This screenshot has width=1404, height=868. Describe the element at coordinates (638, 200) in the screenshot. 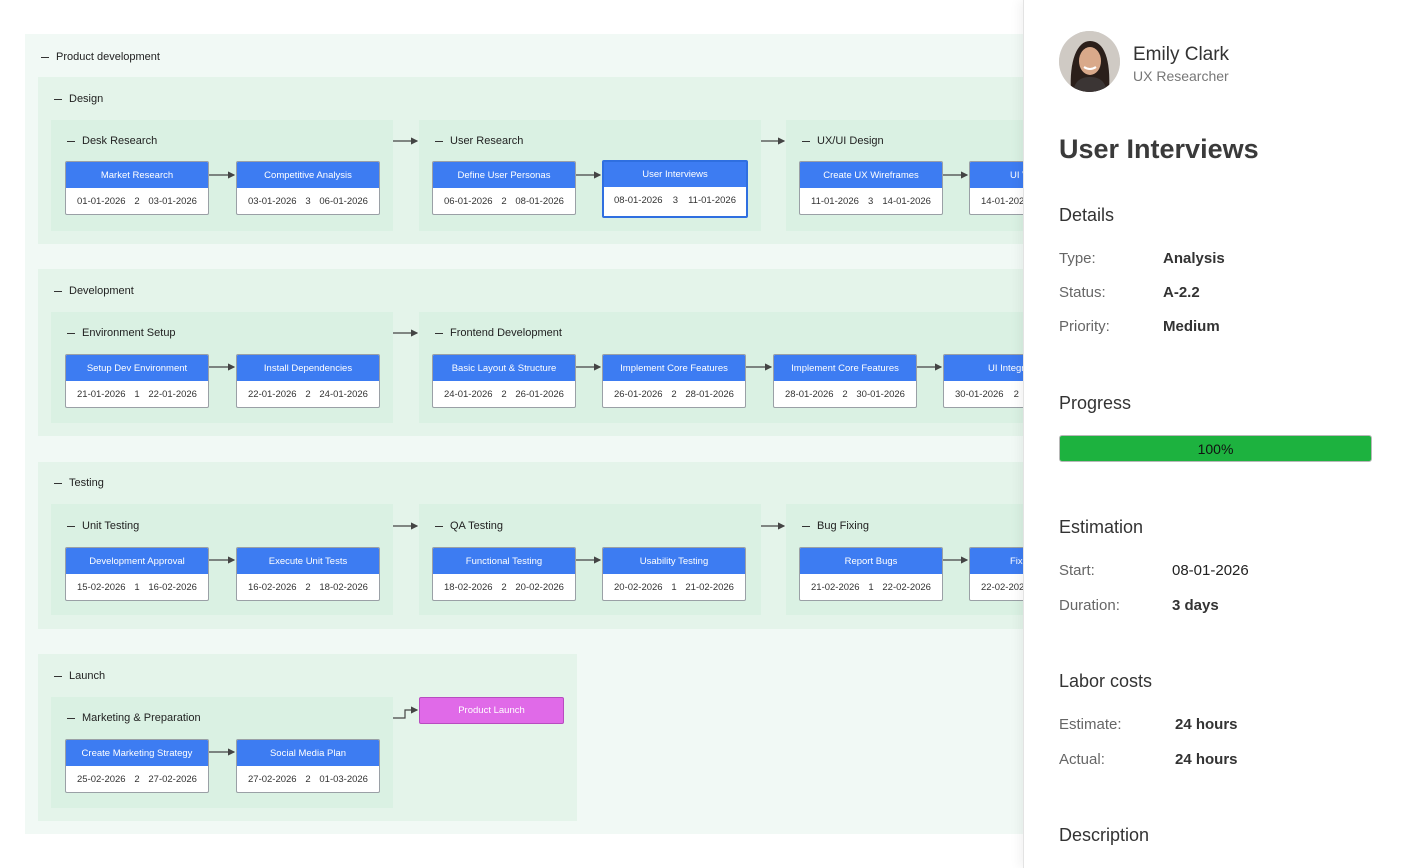

I see `task-start: 08-01-2026` at that location.